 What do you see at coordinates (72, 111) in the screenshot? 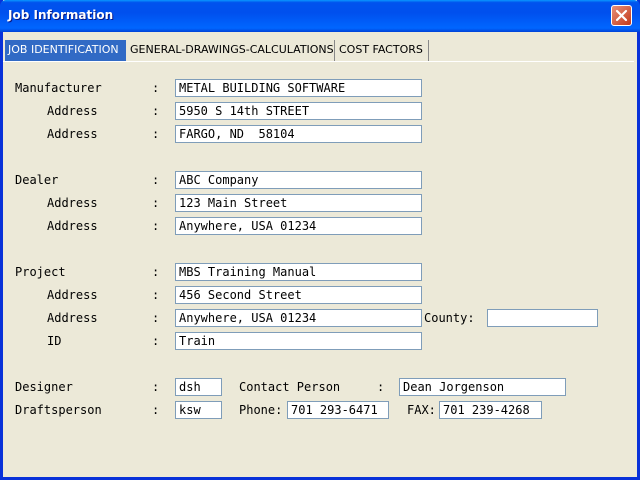
I see `manufacturer-address1-label: Address` at bounding box center [72, 111].